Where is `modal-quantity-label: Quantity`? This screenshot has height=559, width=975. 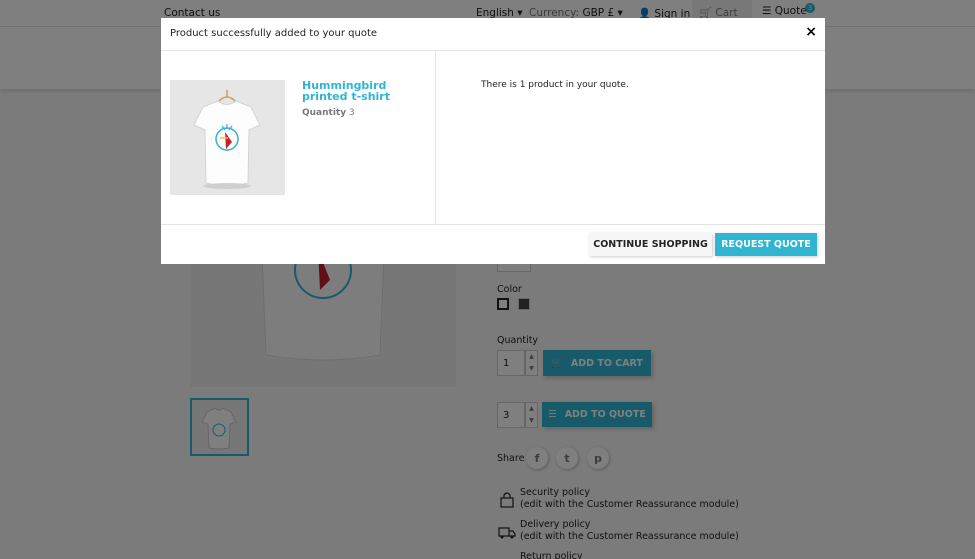
modal-quantity-label: Quantity is located at coordinates (324, 113).